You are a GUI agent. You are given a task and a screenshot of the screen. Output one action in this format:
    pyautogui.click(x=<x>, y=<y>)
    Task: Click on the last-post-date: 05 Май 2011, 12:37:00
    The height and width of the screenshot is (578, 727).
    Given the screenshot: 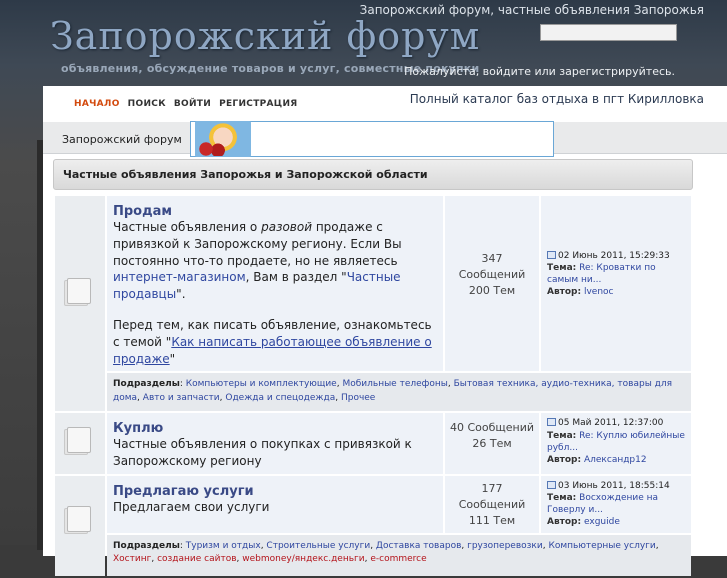 What is the action you would take?
    pyautogui.click(x=611, y=423)
    